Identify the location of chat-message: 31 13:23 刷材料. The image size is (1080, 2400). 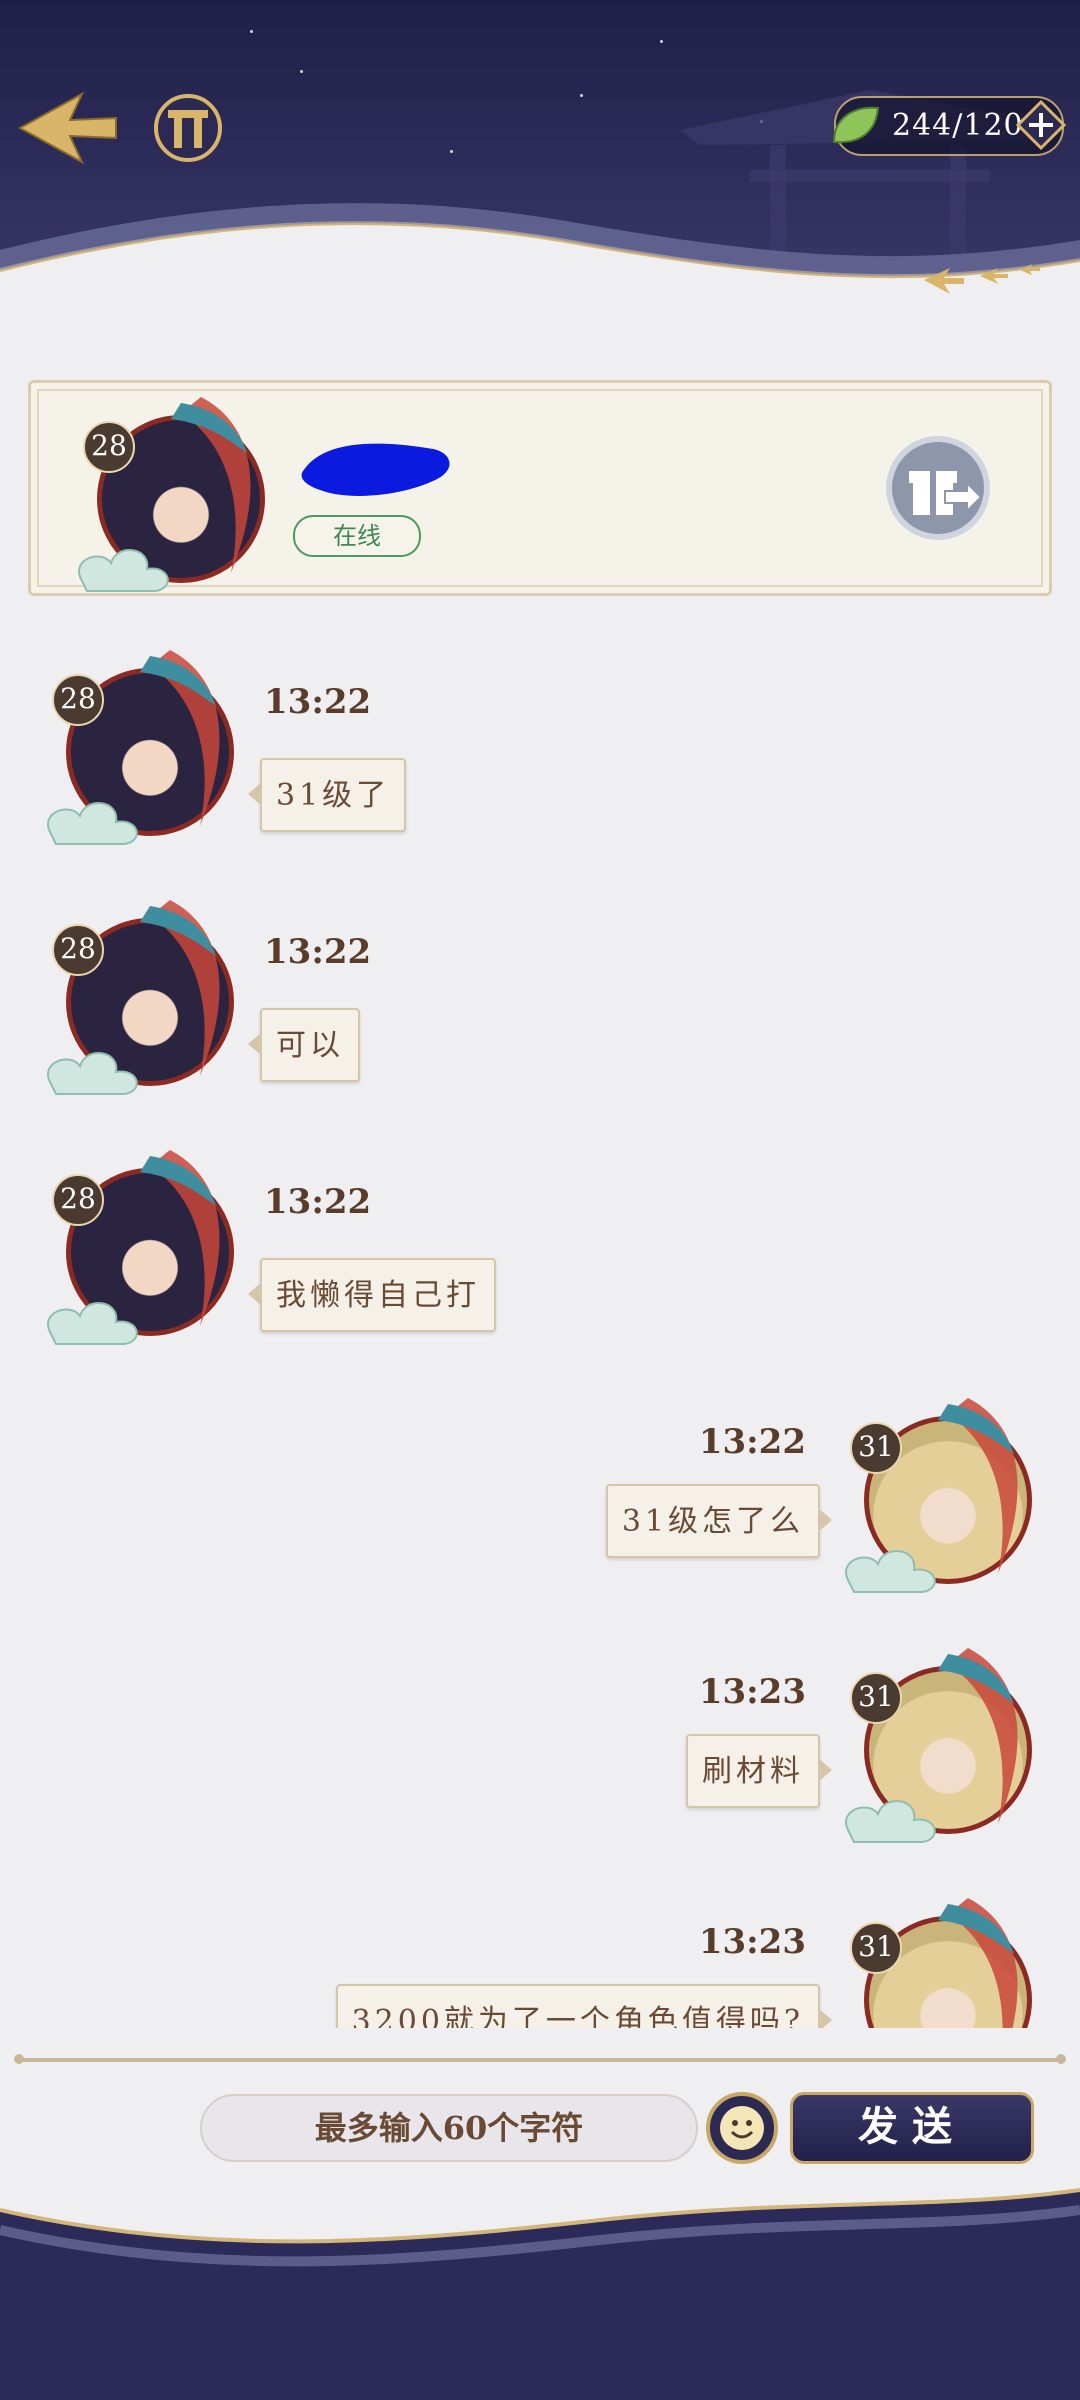
(540, 1749).